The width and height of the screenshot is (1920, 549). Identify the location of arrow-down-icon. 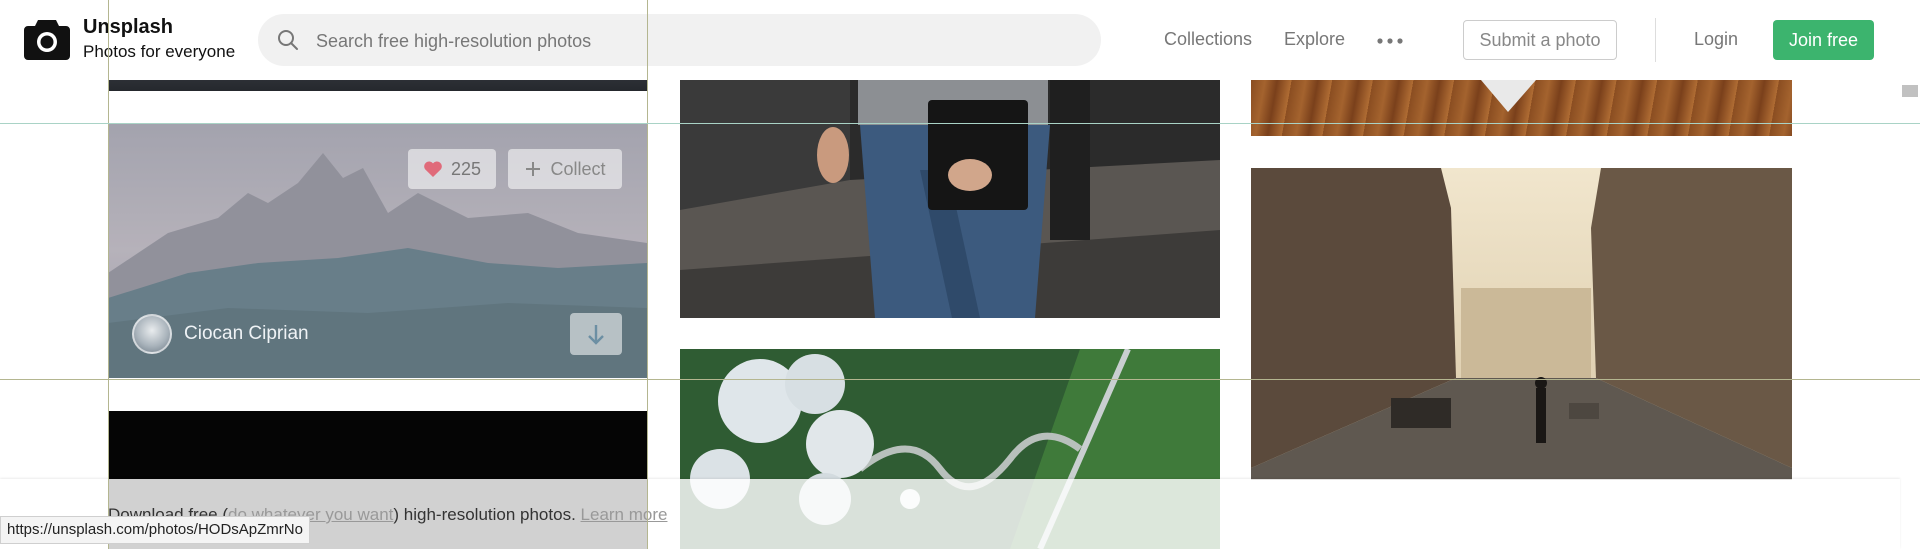
(596, 335).